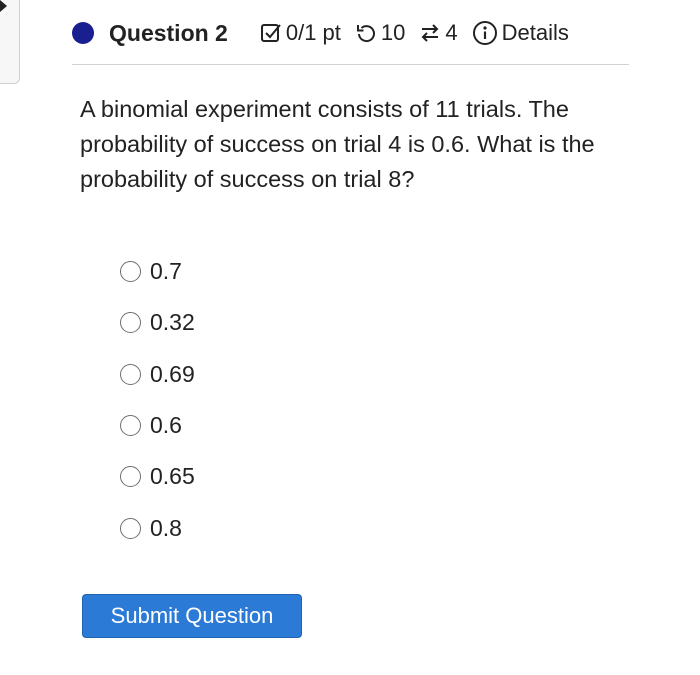  I want to click on question-header: Question 2 0/1 pt 10 4 Details, so click(350, 33).